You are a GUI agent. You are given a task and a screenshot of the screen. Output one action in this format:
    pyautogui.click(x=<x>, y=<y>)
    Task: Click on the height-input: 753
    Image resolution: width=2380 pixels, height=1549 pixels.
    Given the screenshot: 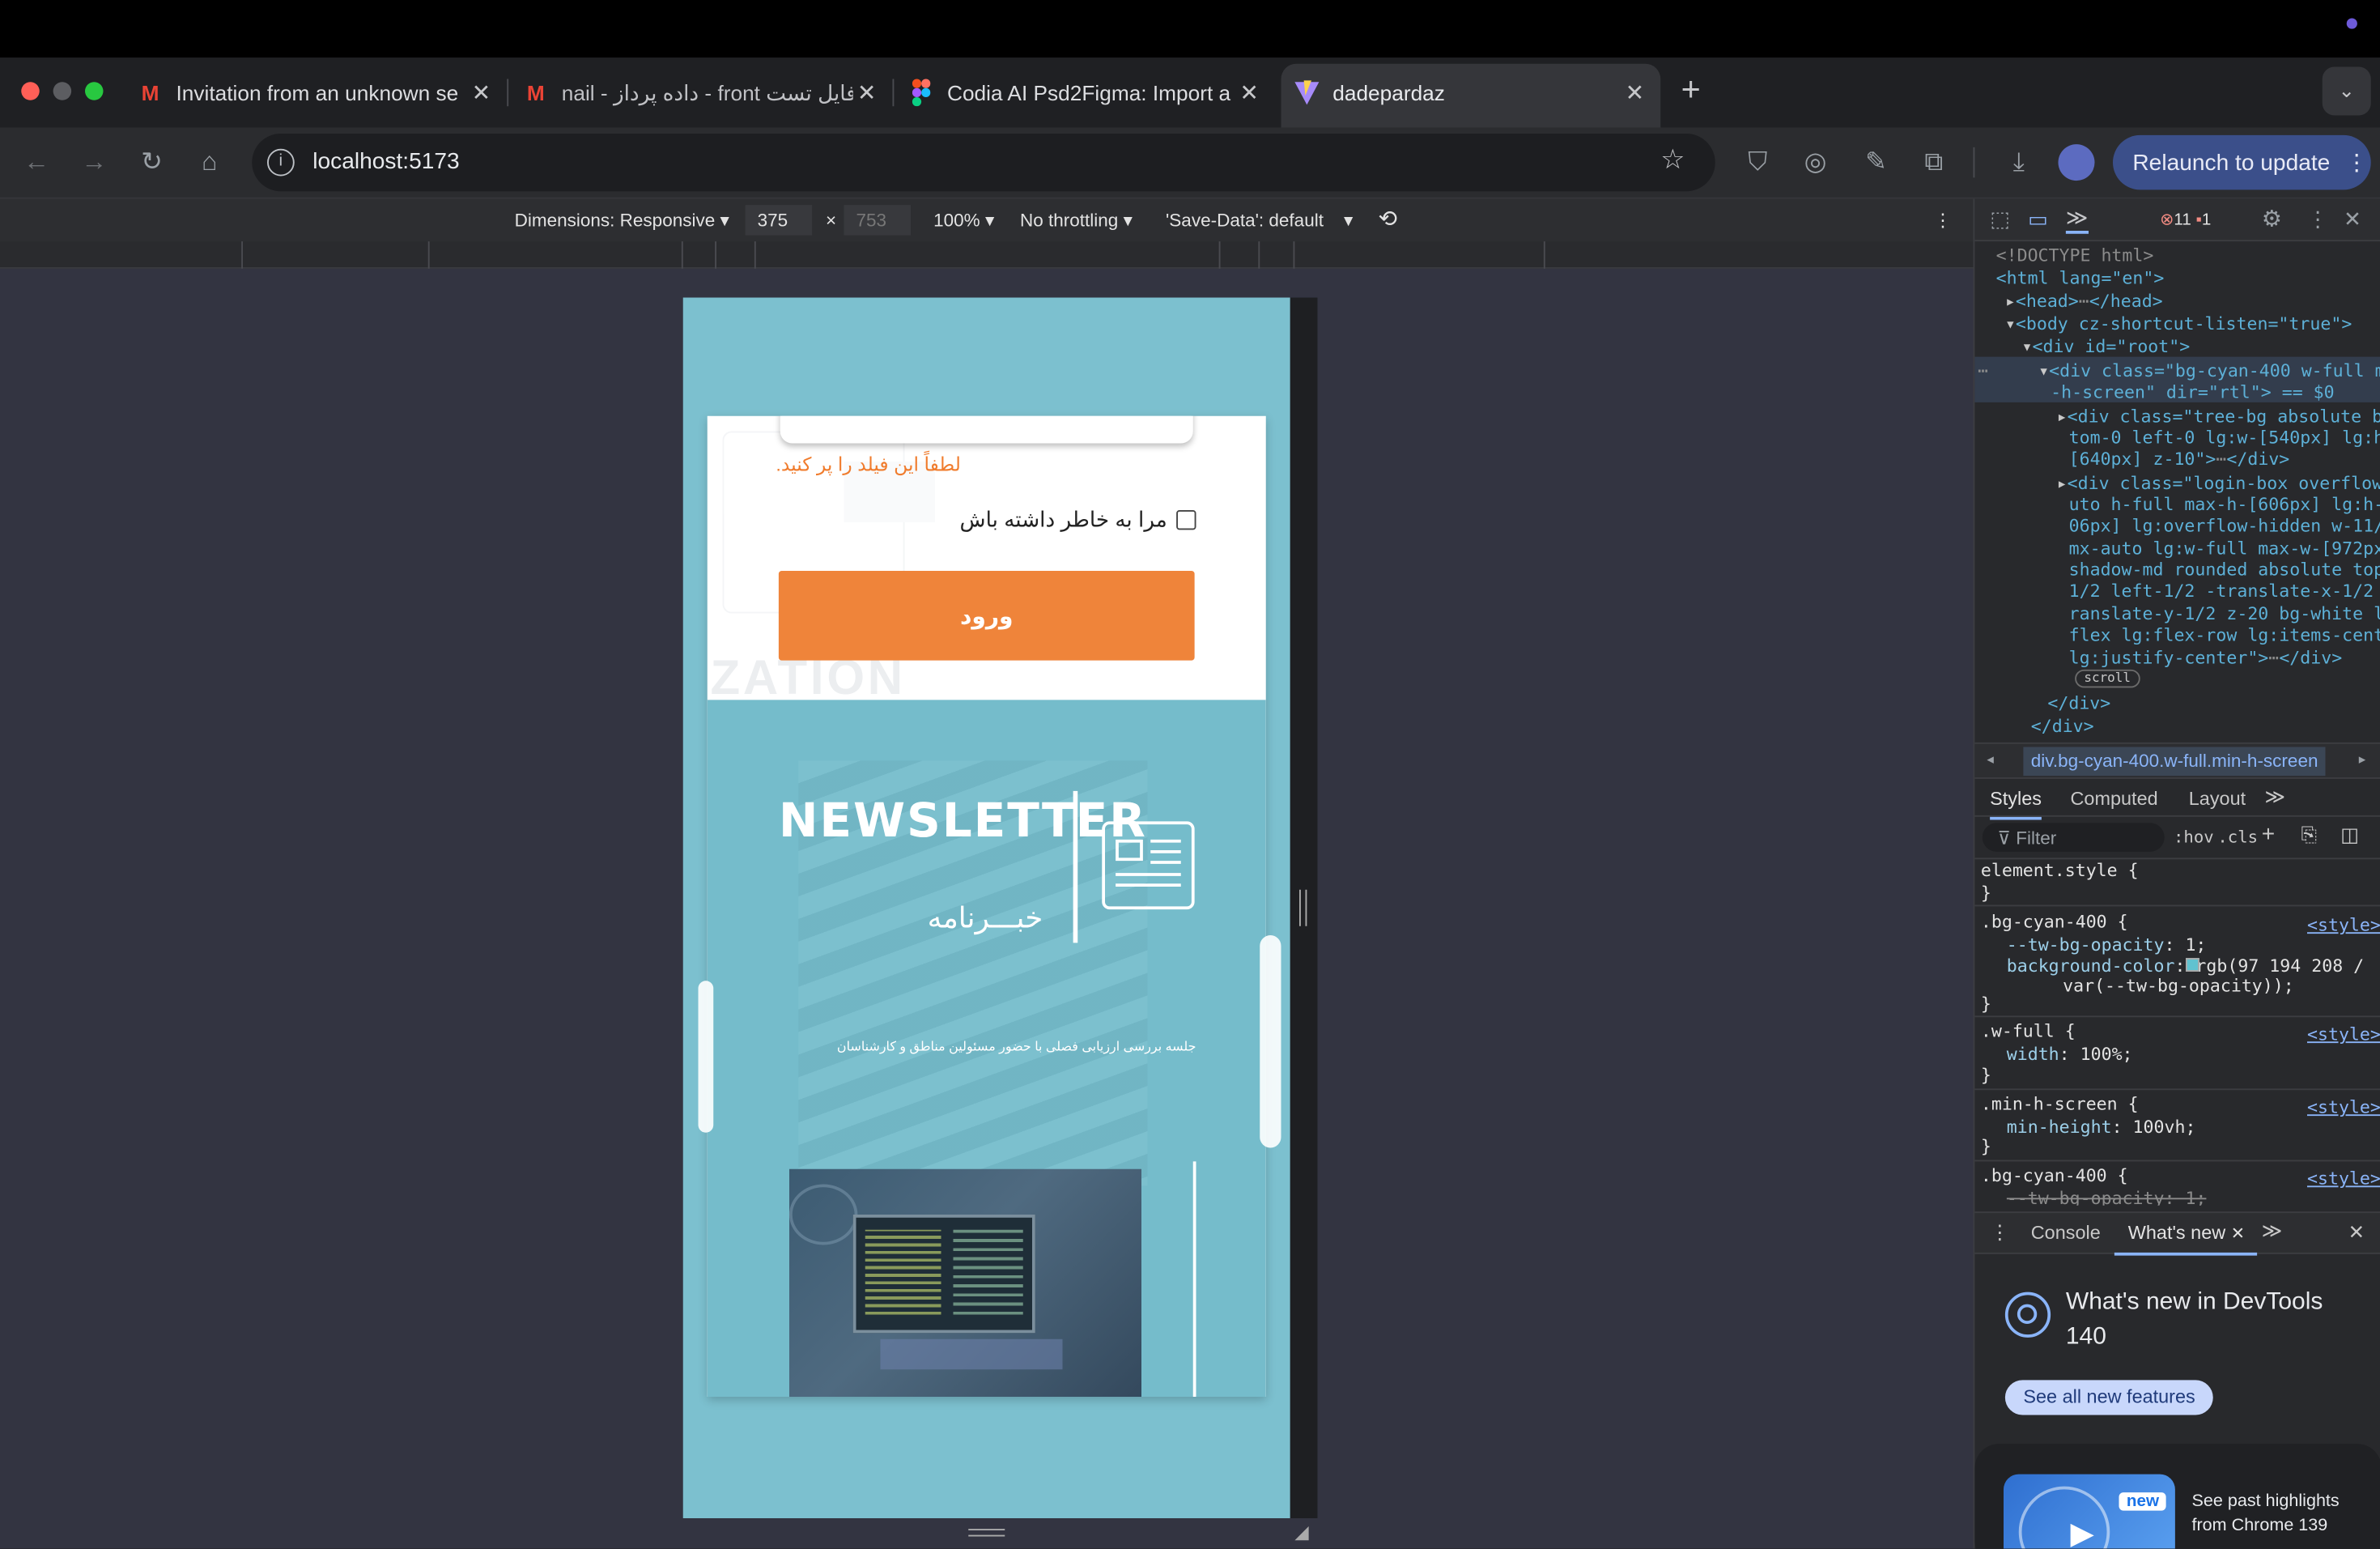 What is the action you would take?
    pyautogui.click(x=878, y=220)
    